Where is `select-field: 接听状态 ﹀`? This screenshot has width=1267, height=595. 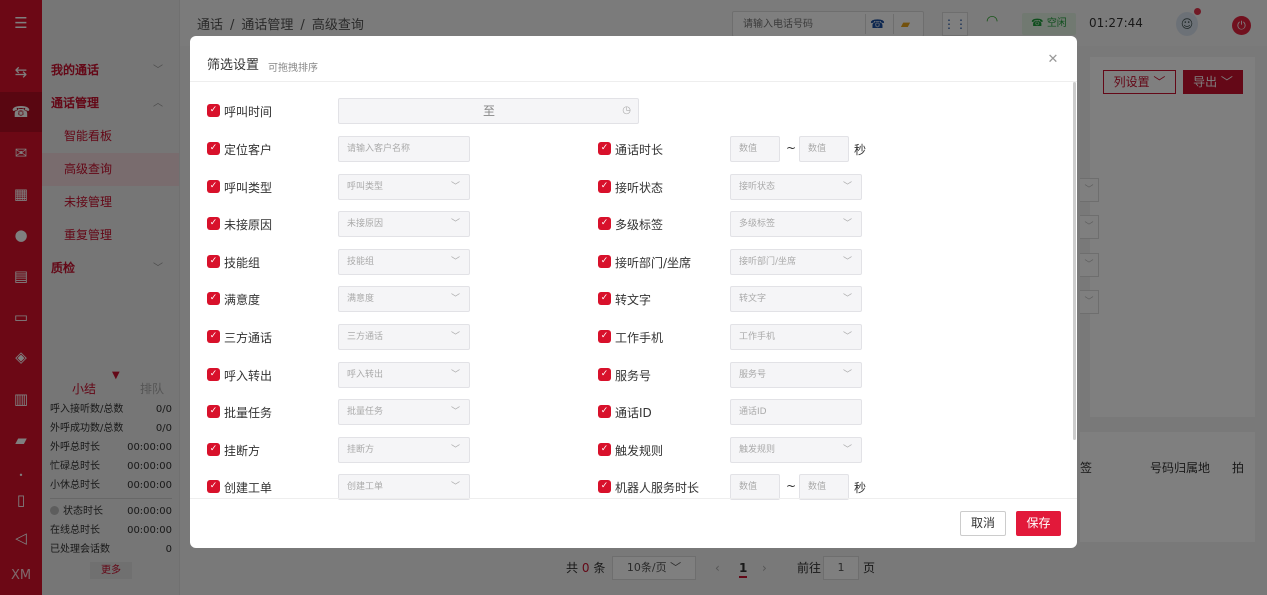 select-field: 接听状态 ﹀ is located at coordinates (796, 186).